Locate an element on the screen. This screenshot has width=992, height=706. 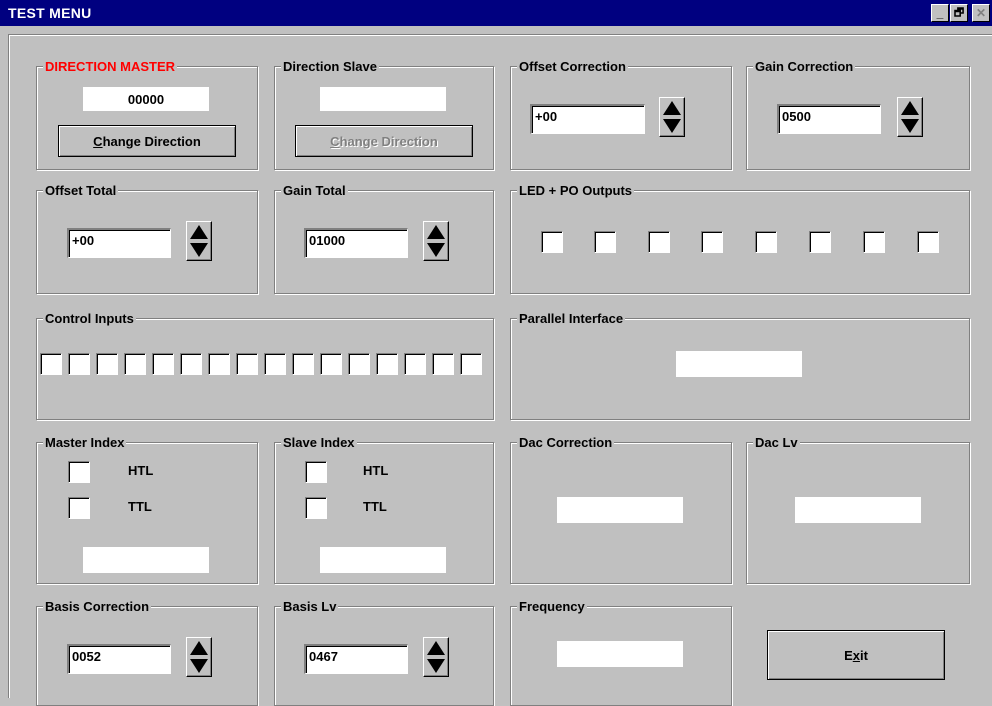
basis-lv-label: Basis Lv is located at coordinates (310, 606).